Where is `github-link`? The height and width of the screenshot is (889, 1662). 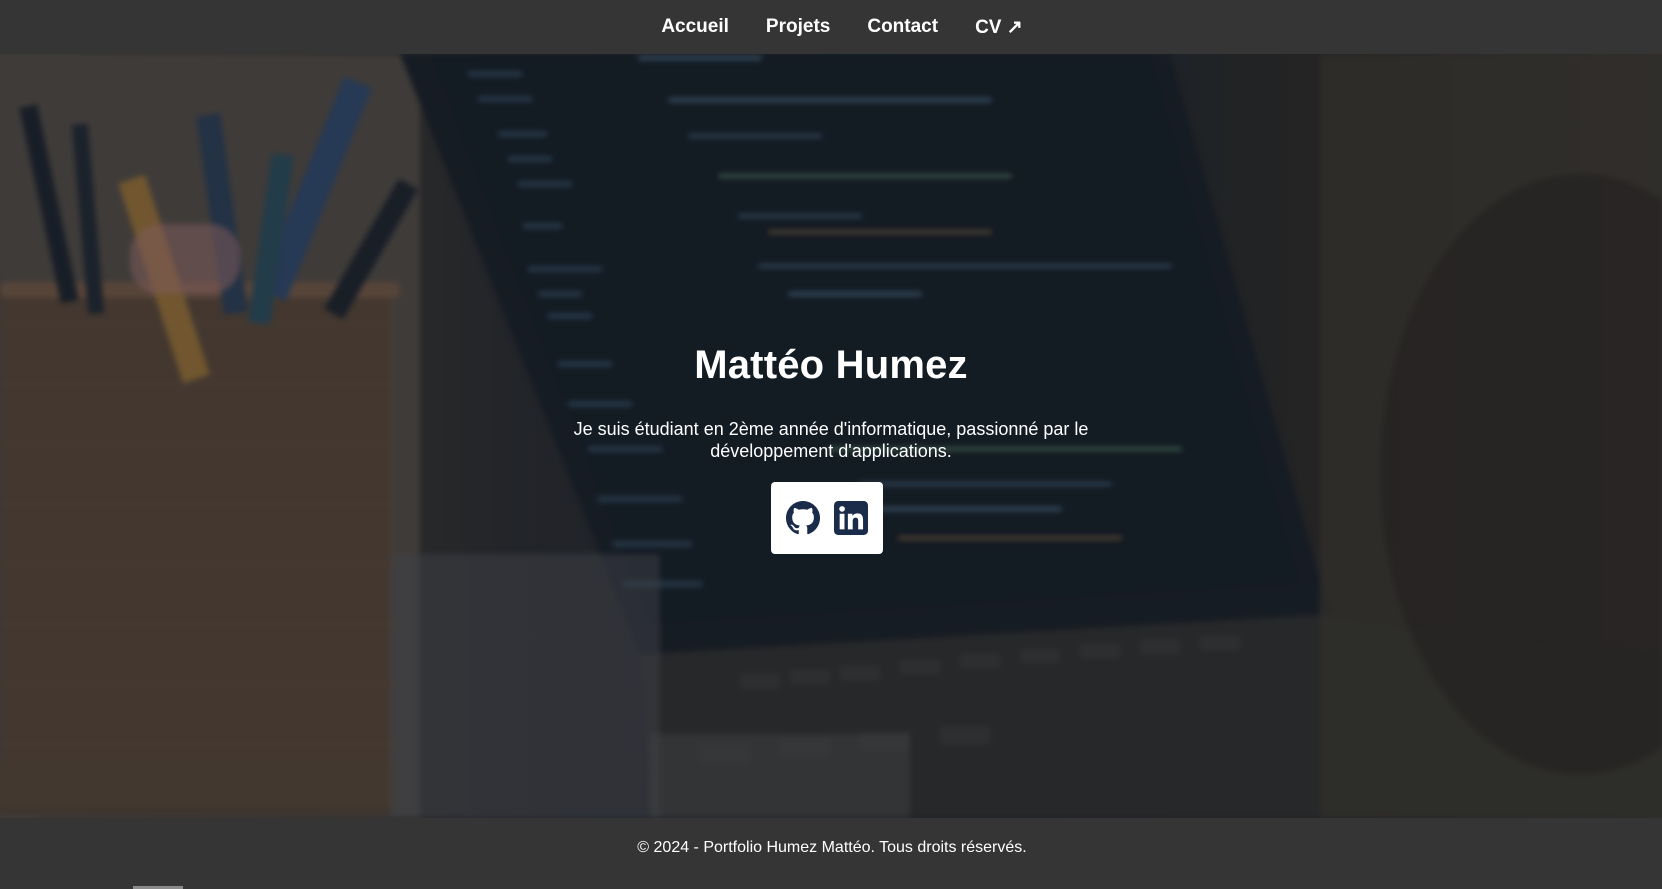
github-link is located at coordinates (803, 518).